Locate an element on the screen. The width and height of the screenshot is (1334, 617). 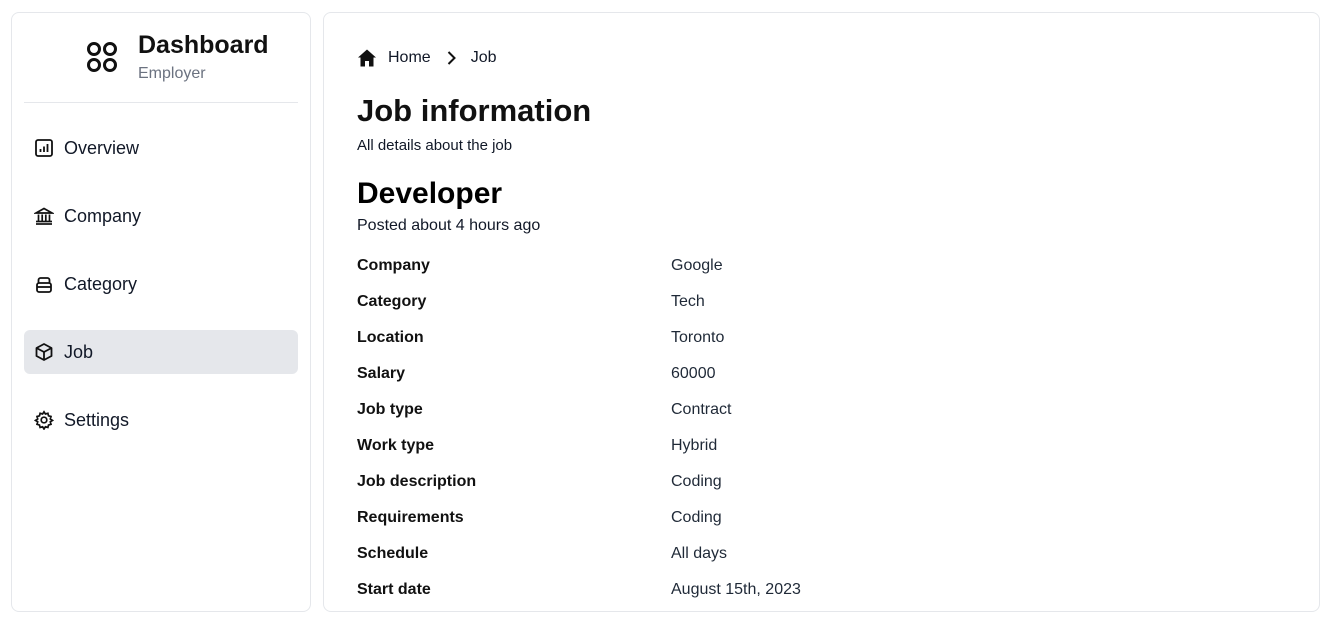
sidebar-item-label: Settings is located at coordinates (97, 419).